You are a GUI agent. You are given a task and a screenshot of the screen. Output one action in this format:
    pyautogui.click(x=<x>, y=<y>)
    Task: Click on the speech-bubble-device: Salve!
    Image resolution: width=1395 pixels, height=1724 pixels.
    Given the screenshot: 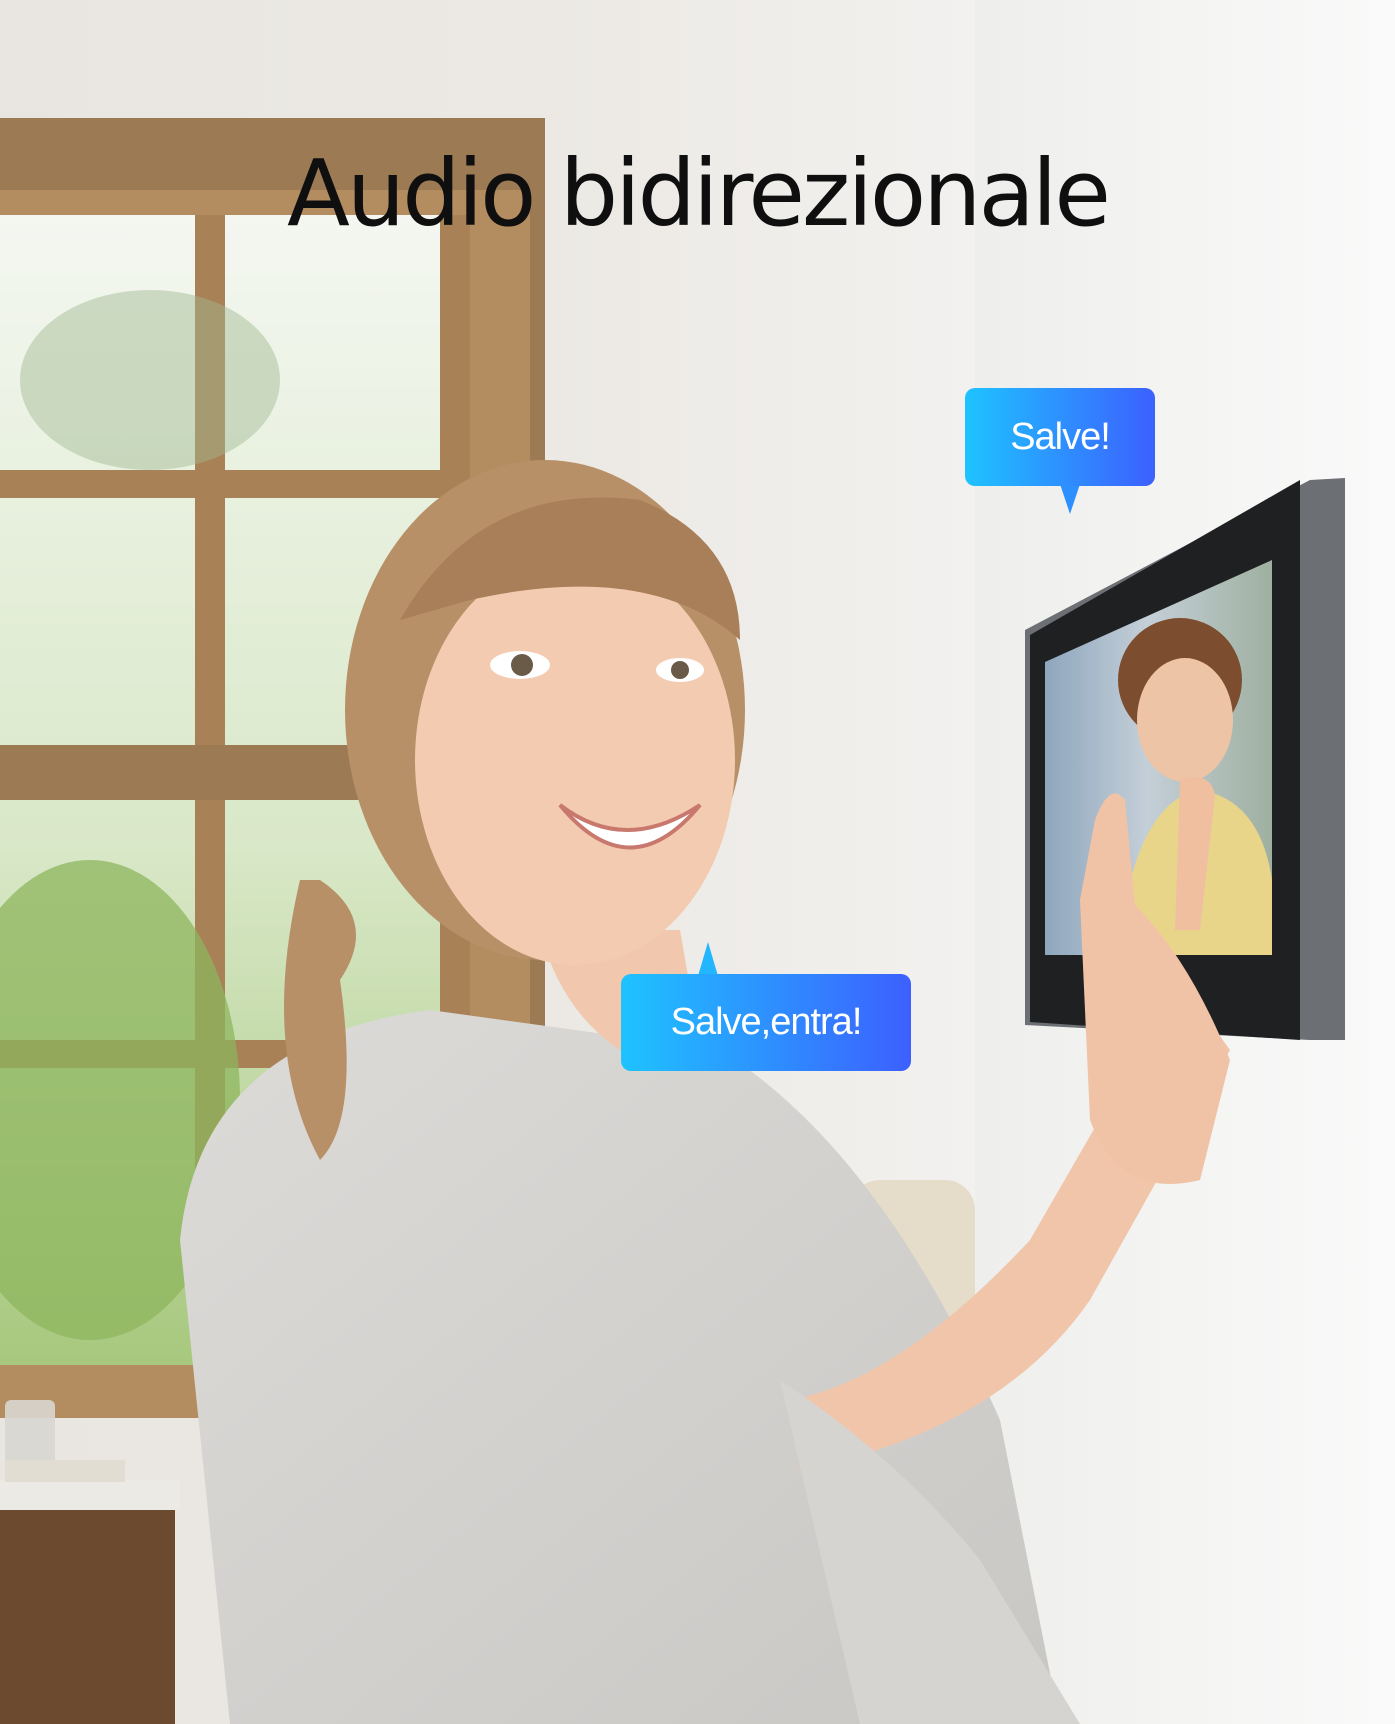 What is the action you would take?
    pyautogui.click(x=1060, y=437)
    